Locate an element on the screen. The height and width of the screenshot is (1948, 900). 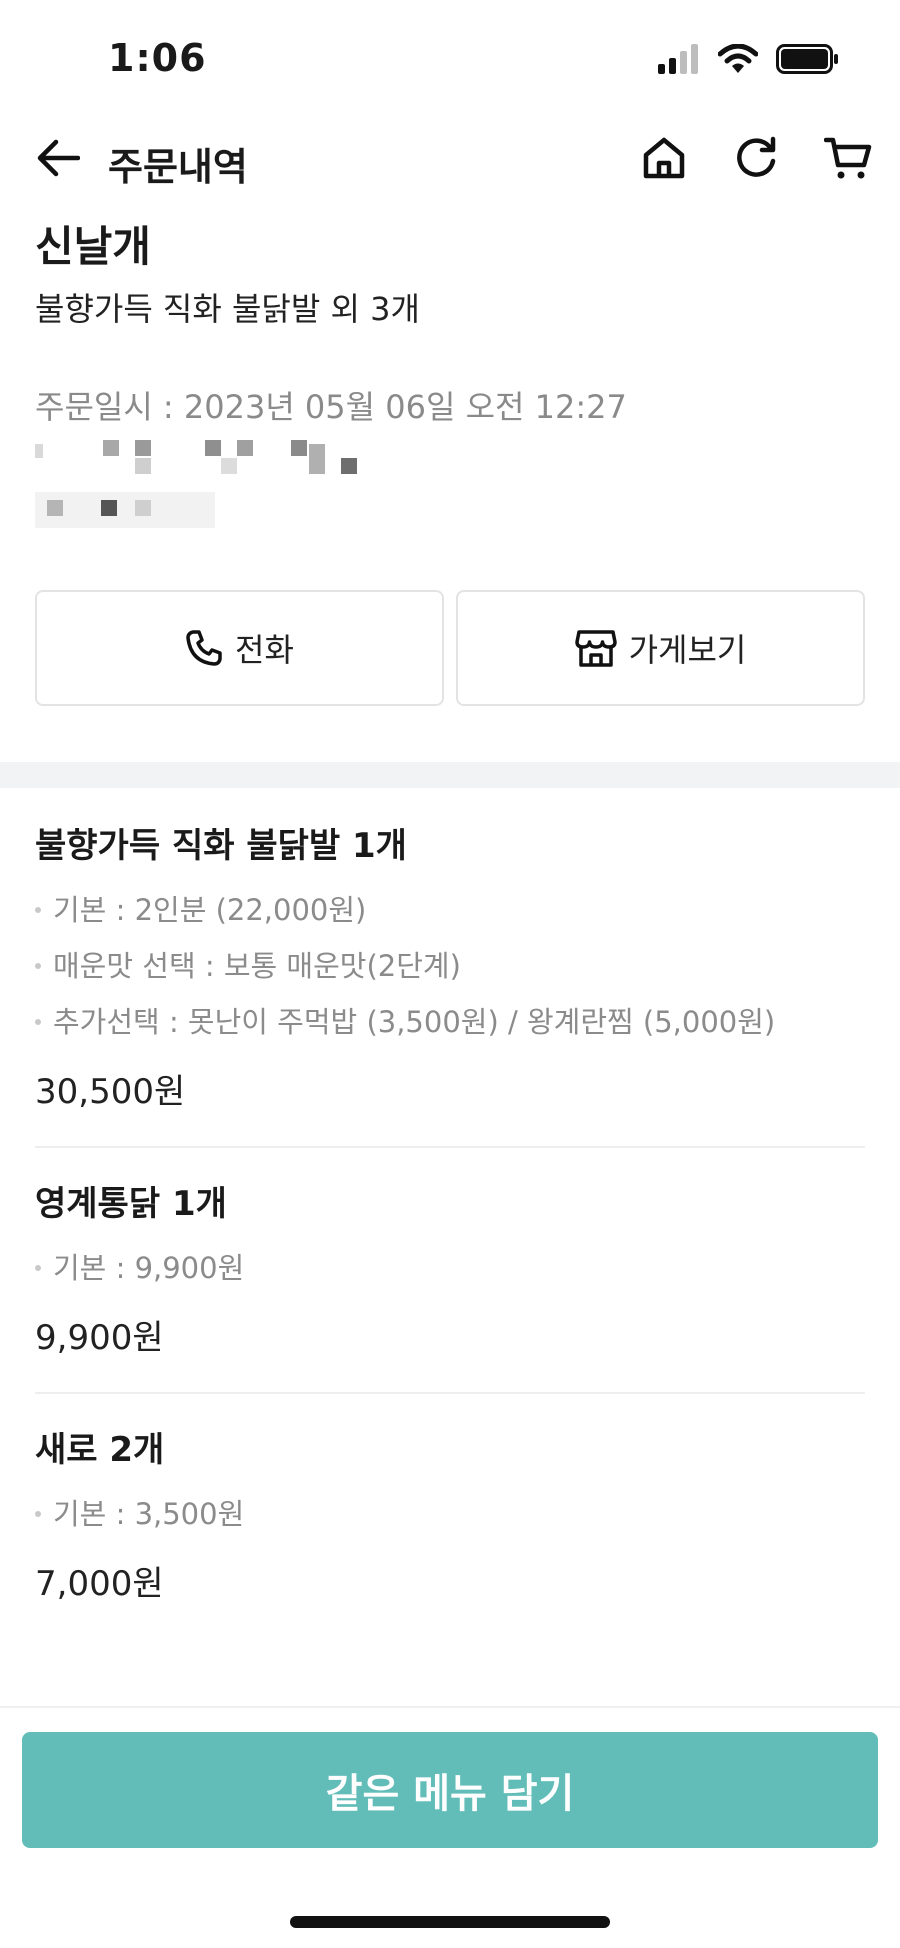
cart-icon is located at coordinates (848, 158).